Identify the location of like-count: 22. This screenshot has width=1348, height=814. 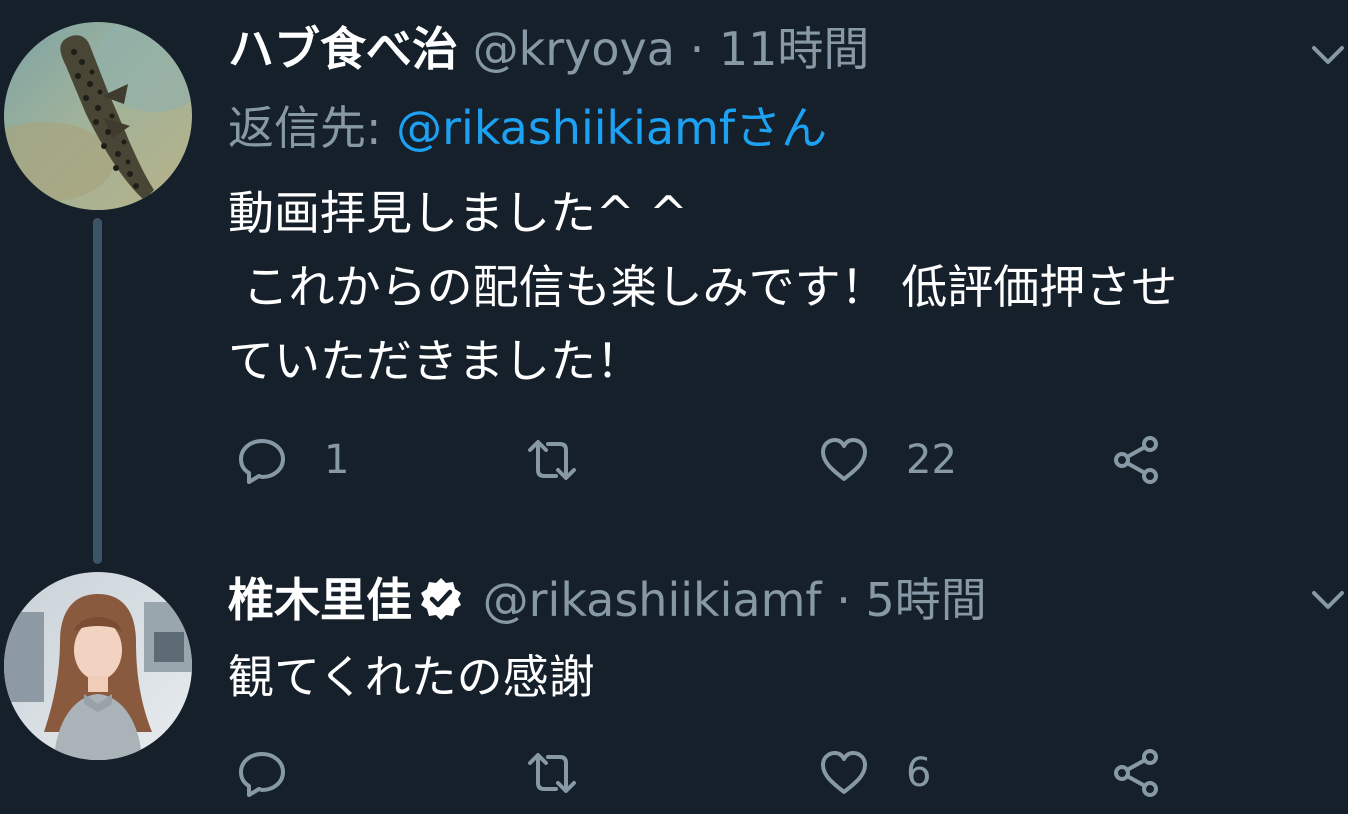
(931, 460).